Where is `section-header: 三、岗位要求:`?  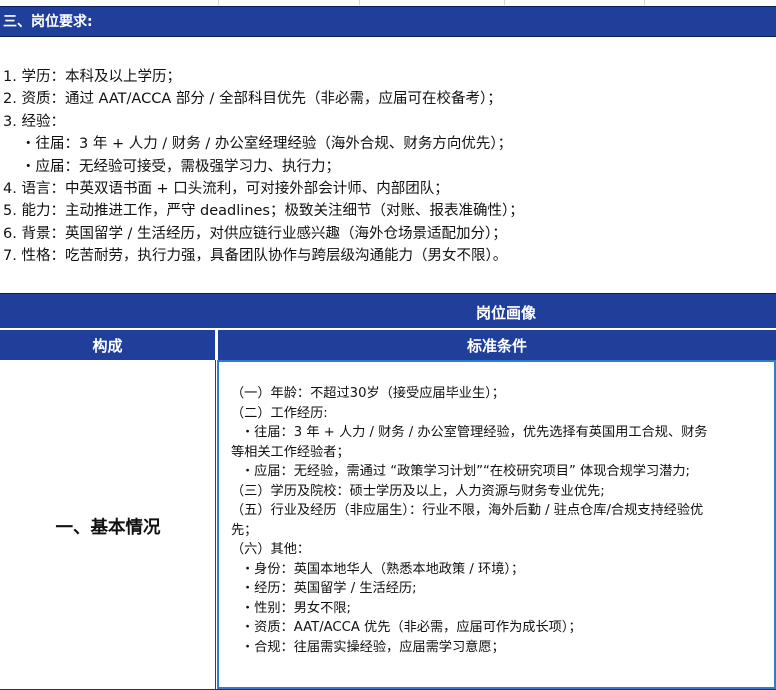
section-header: 三、岗位要求: is located at coordinates (388, 21).